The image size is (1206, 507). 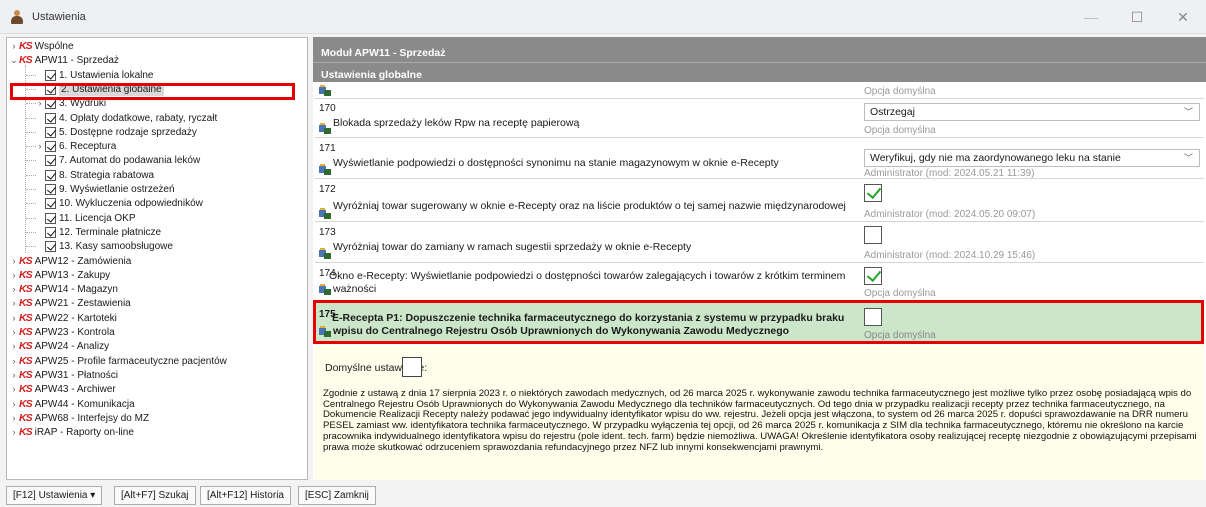 I want to click on setting-number: 173, so click(x=327, y=232).